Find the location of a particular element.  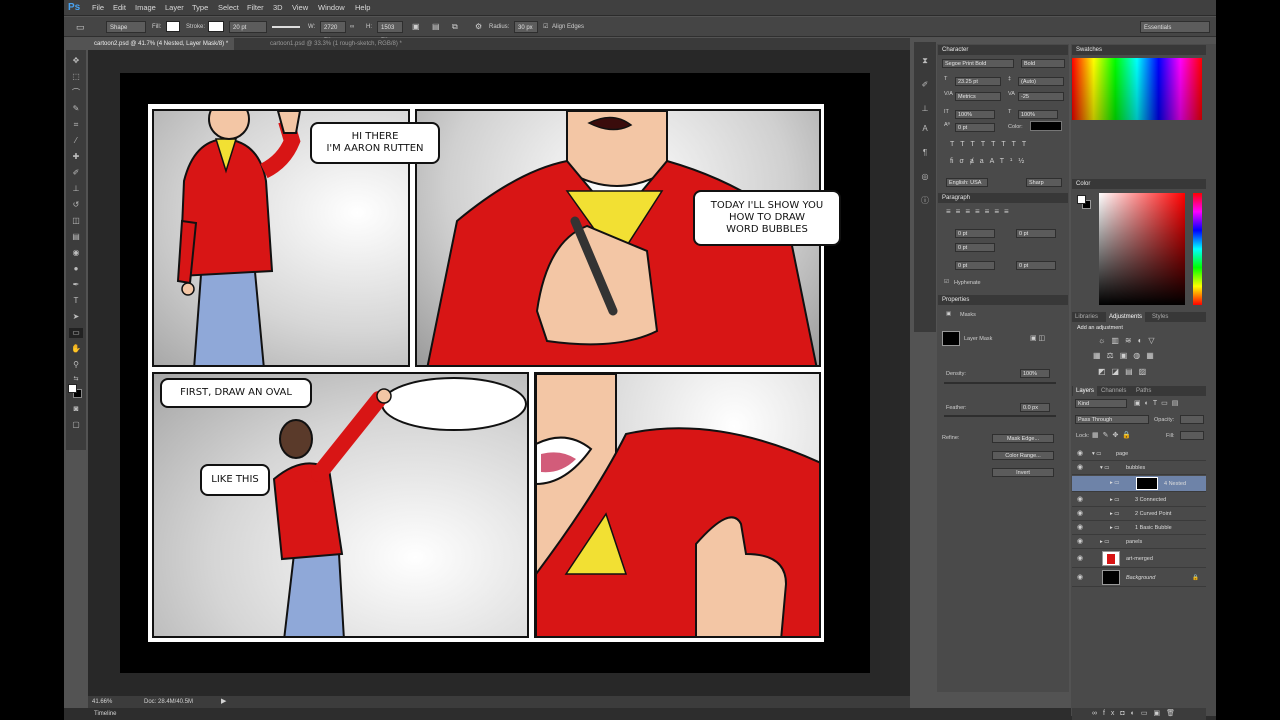

dodge-tool-icon: ● is located at coordinates (76, 269).